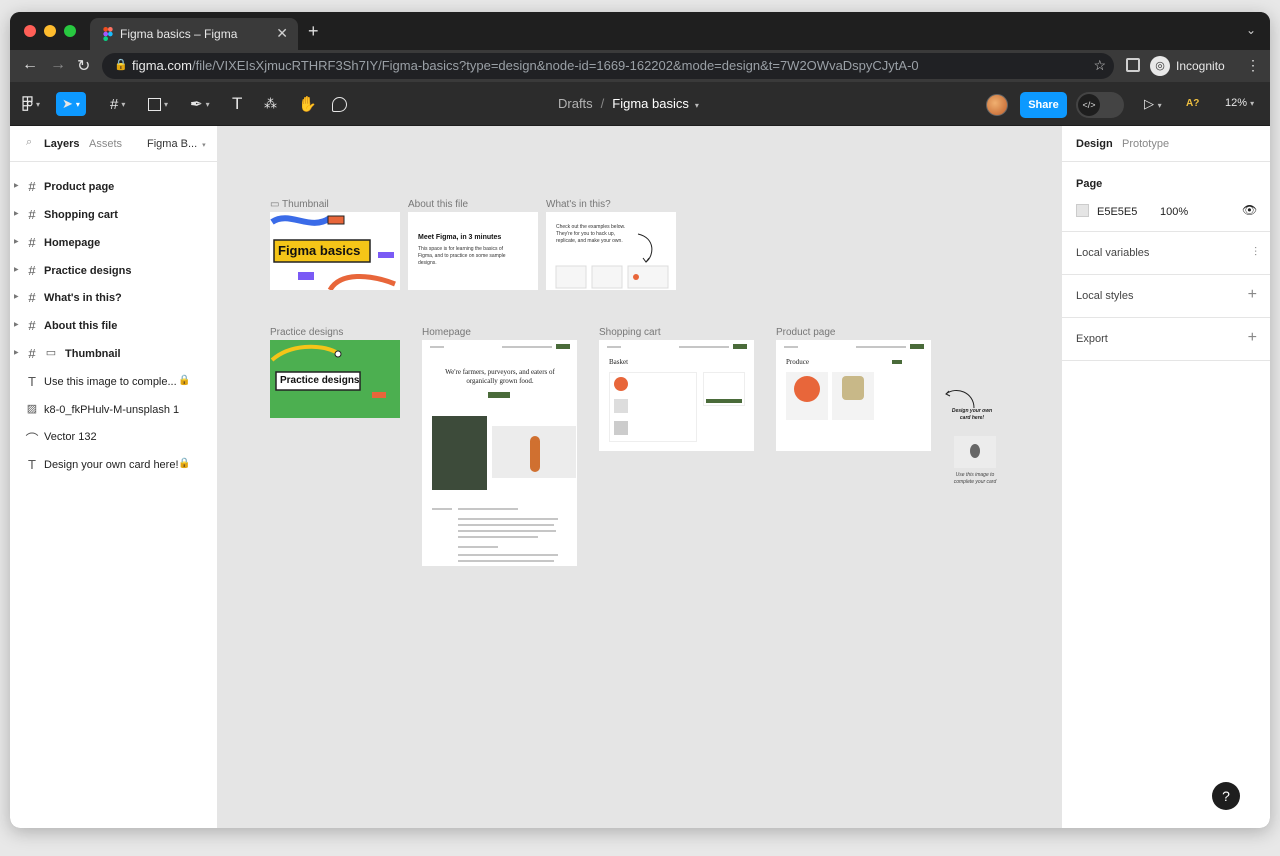 The width and height of the screenshot is (1280, 856). I want to click on practice-frame: Practice designs, so click(335, 379).